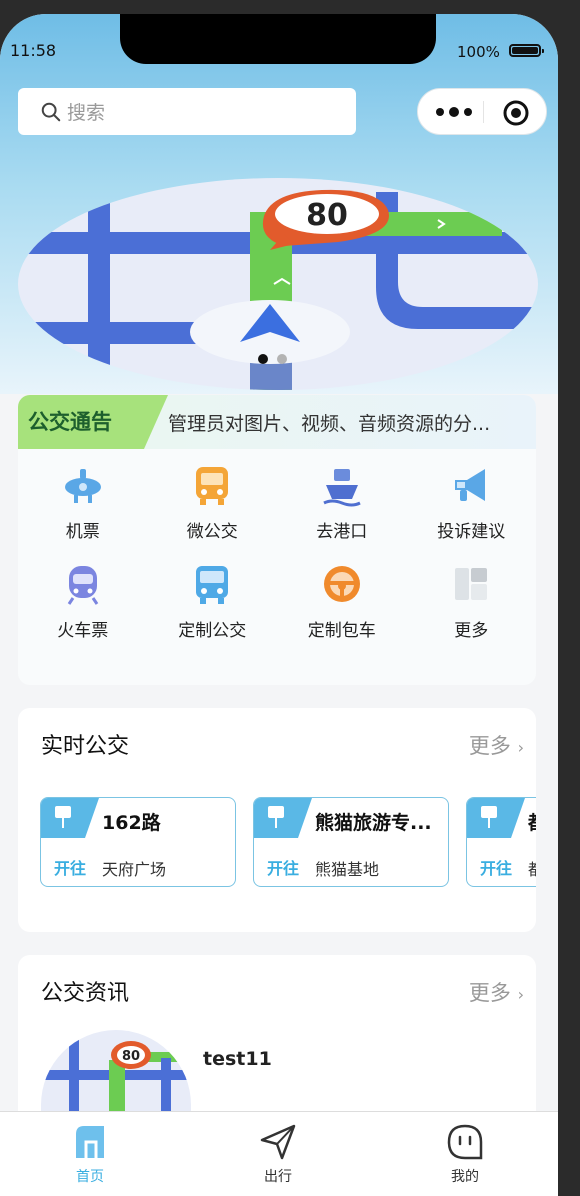  Describe the element at coordinates (471, 584) in the screenshot. I see `grid-icon` at that location.